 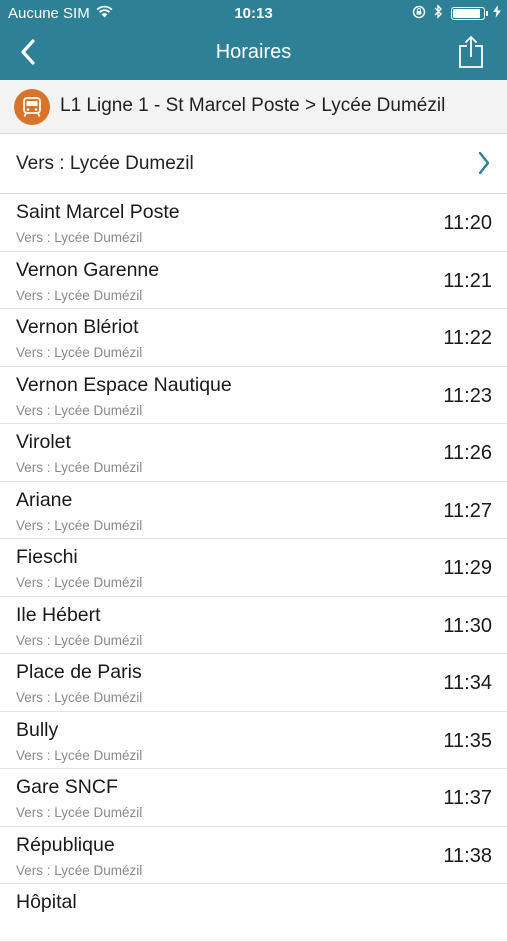 What do you see at coordinates (467, 683) in the screenshot?
I see `stop-time: 11:34` at bounding box center [467, 683].